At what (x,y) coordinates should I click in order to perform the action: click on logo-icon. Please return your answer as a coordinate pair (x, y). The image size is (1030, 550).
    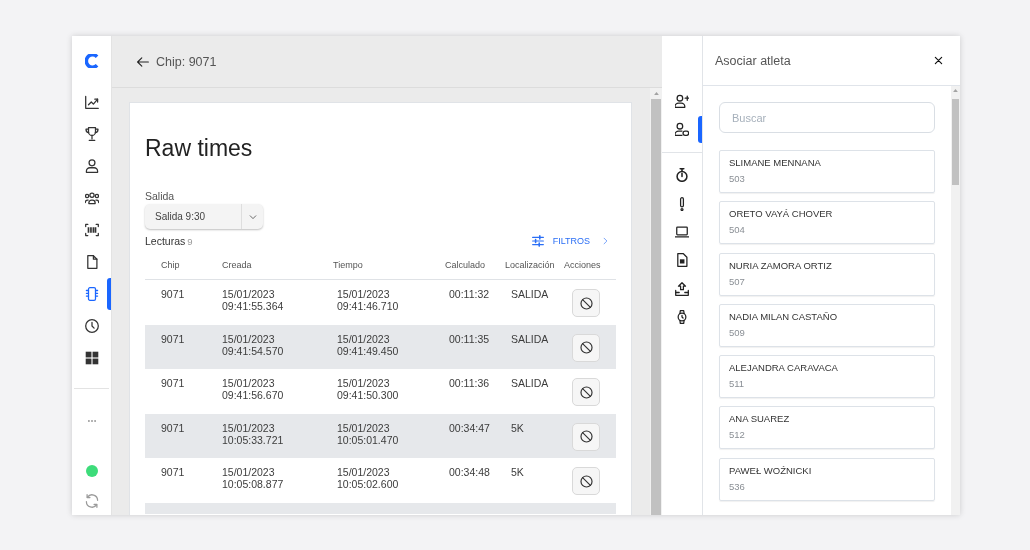
    Looking at the image, I should click on (91, 61).